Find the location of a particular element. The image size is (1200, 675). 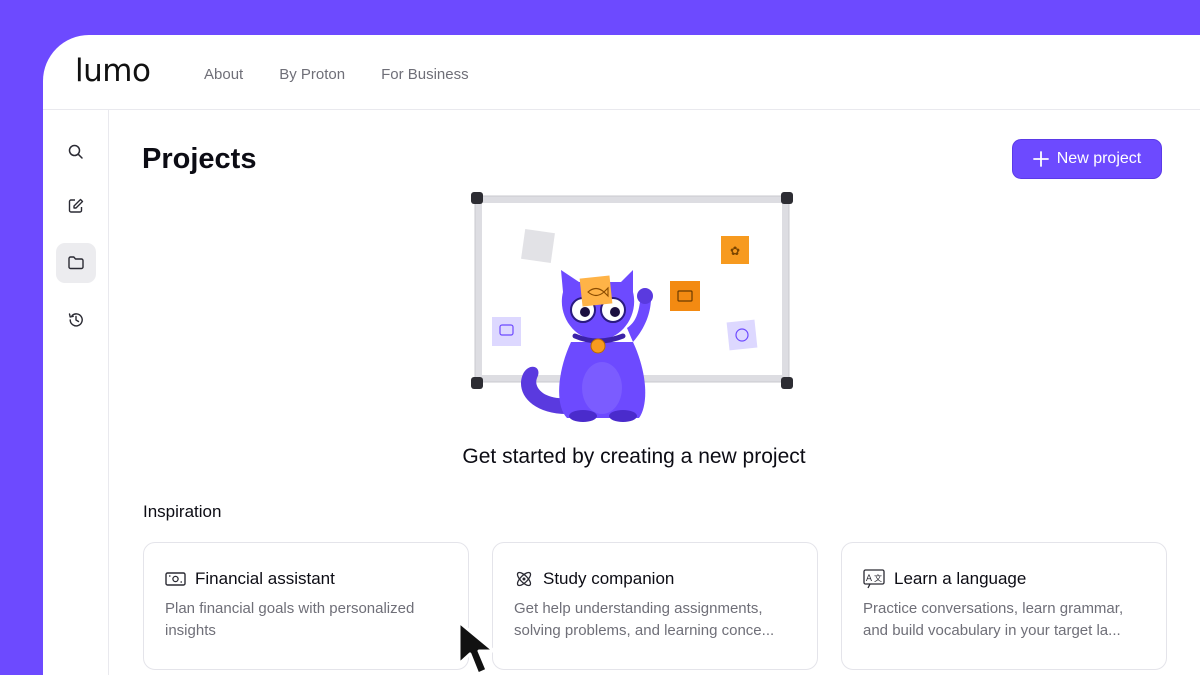

card-description-line: Get help understanding assignments, is located at coordinates (638, 608).